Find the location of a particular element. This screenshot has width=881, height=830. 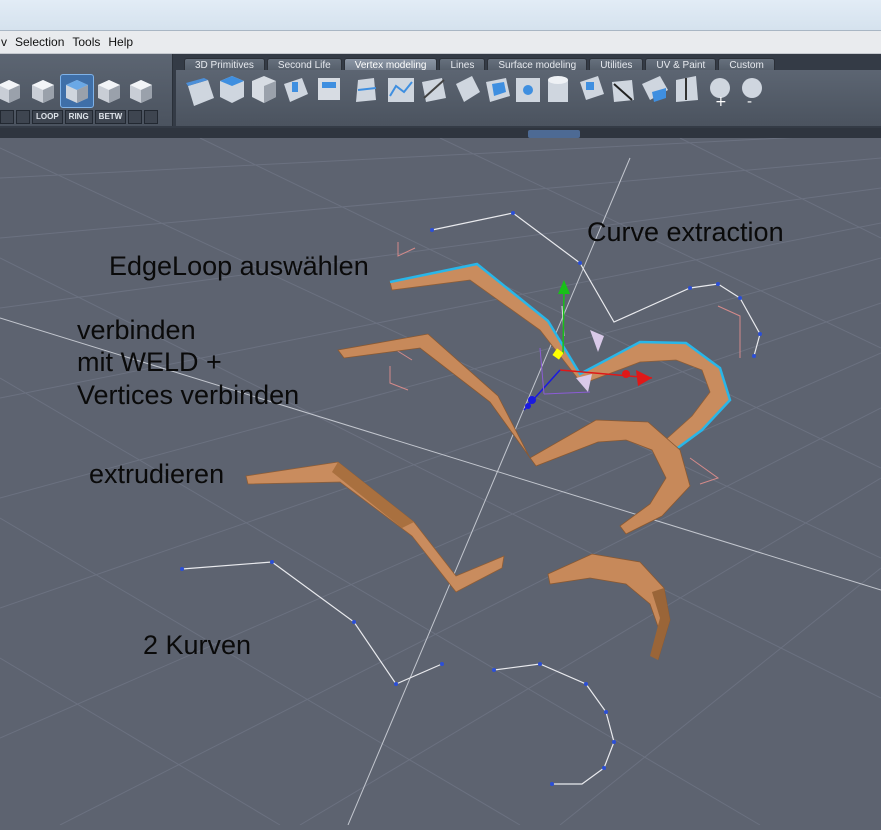

ribbon-extruded is located at coordinates (458, 561).